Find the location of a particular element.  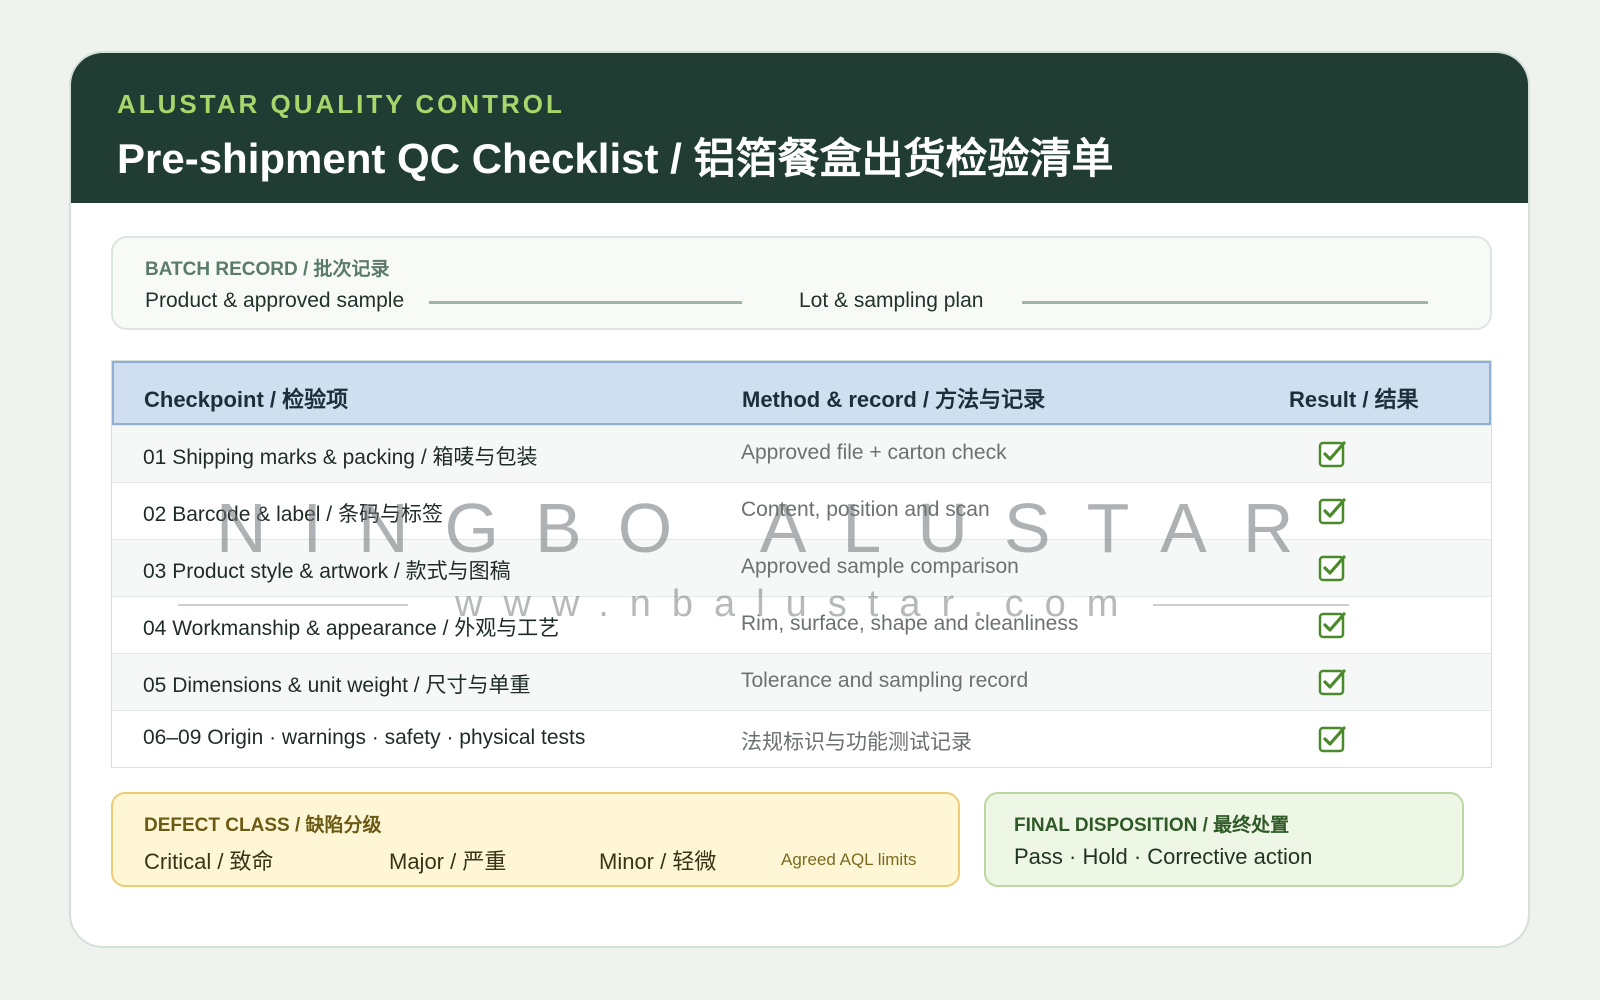

checkpoint-cell: 05 Dimensions & unit weight / 尺寸与单重 is located at coordinates (337, 685).